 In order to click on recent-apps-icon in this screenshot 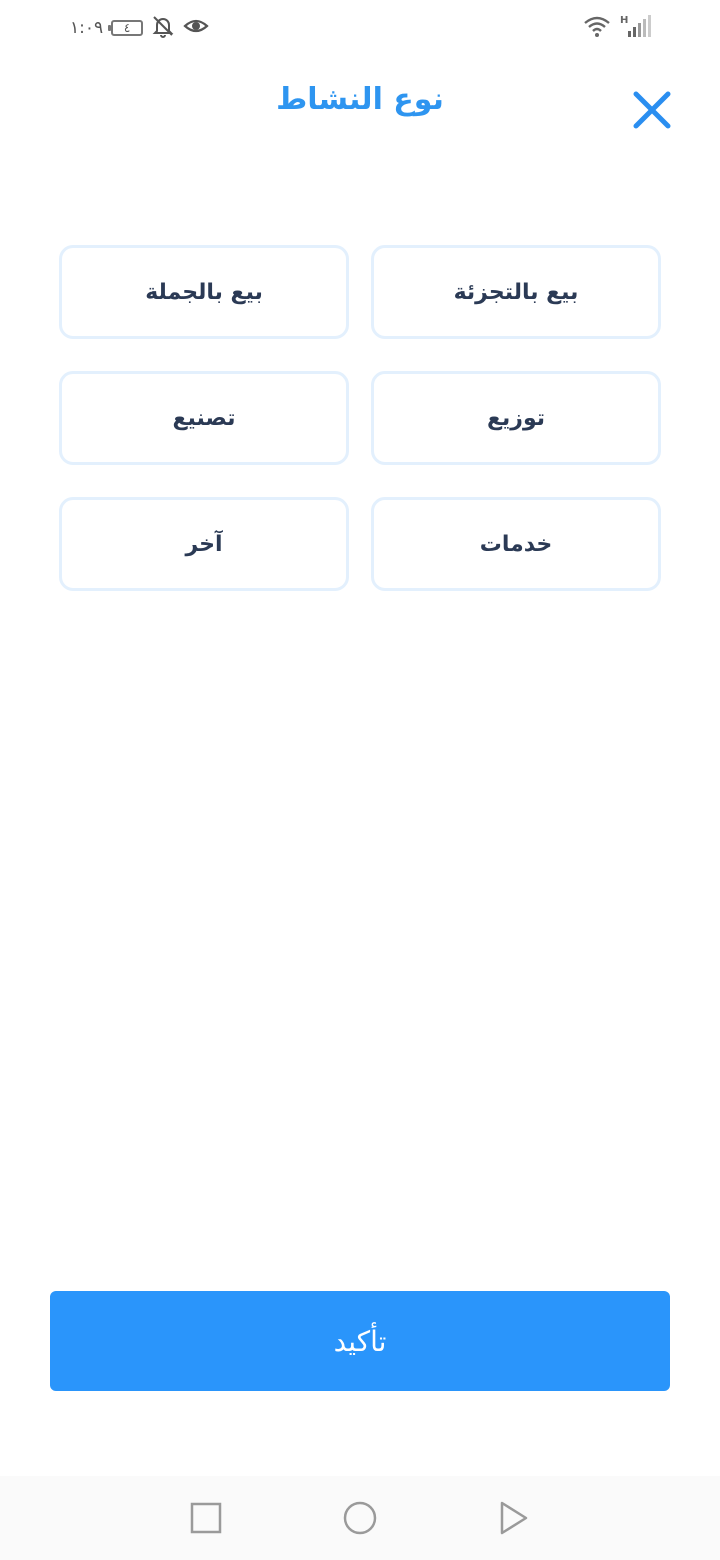, I will do `click(206, 1518)`.